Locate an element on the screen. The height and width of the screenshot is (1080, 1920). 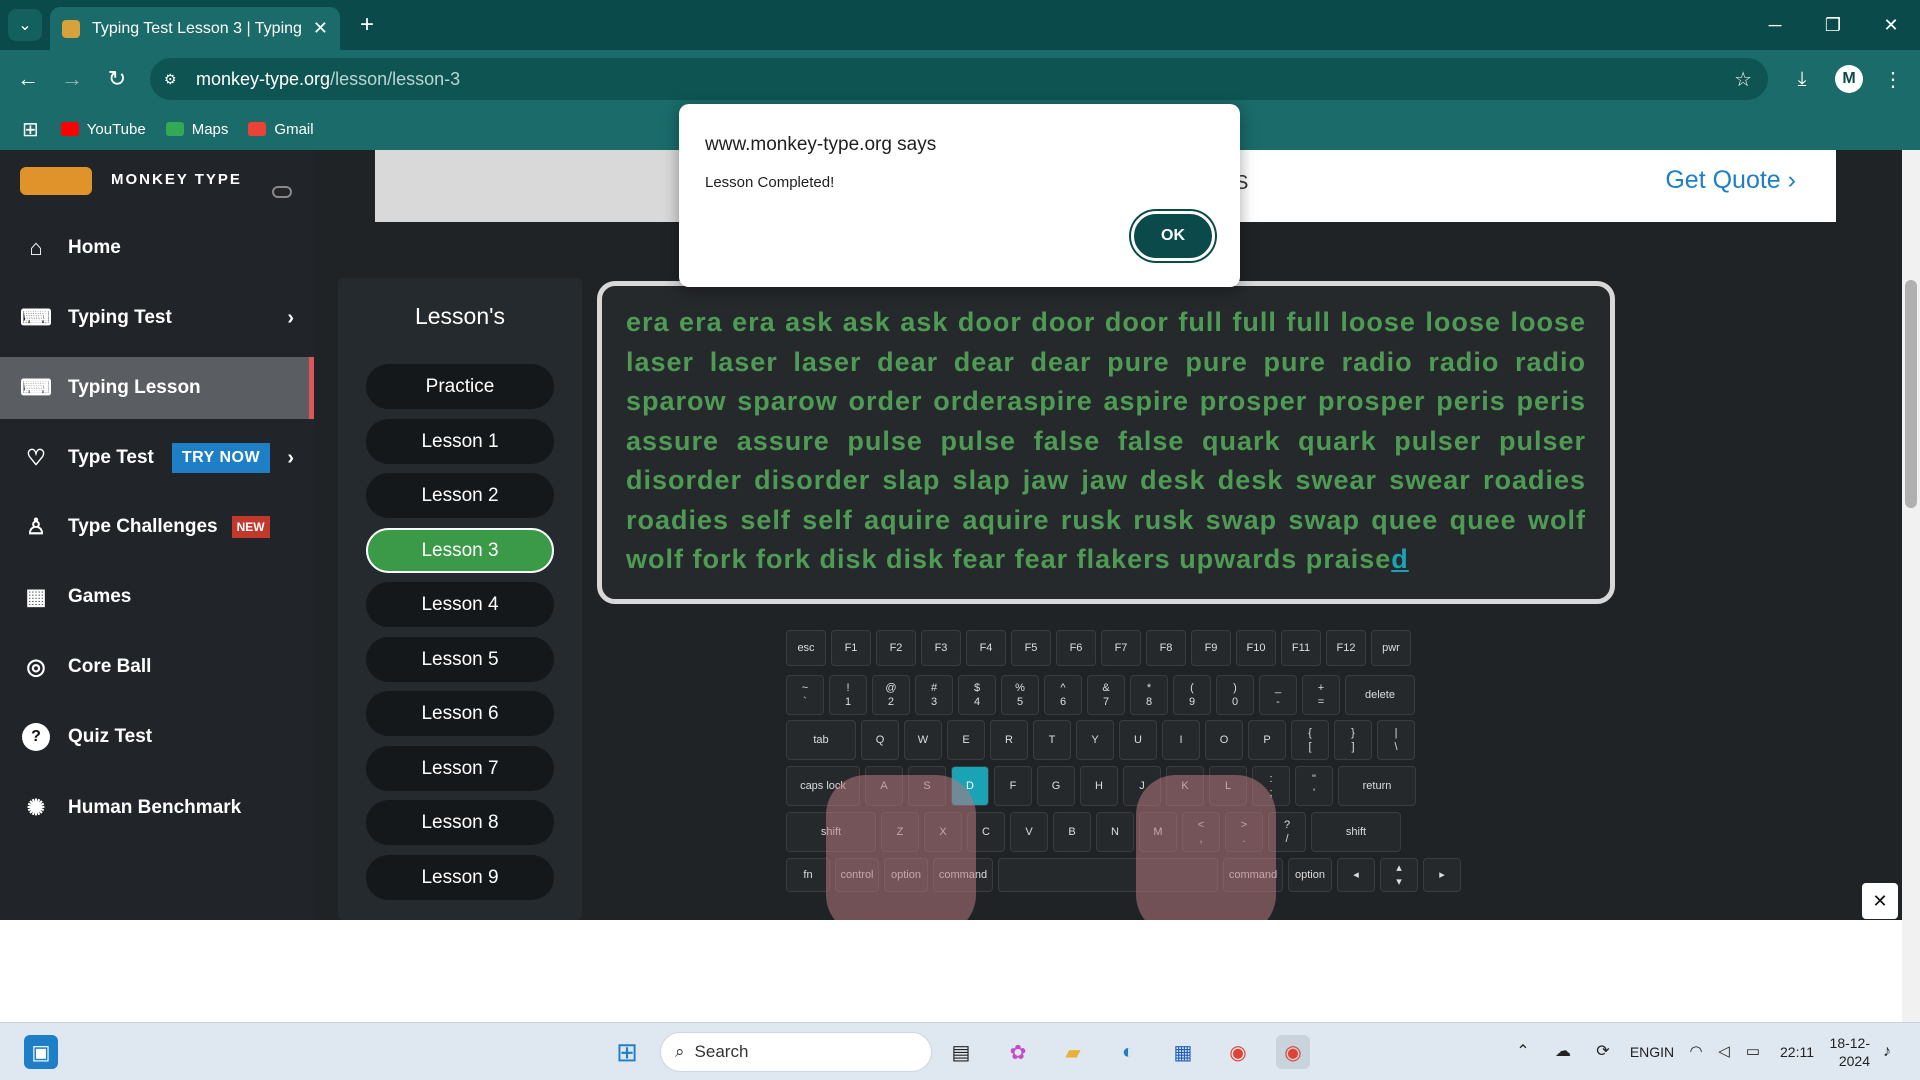
close-window-button: ✕ is located at coordinates (1891, 25).